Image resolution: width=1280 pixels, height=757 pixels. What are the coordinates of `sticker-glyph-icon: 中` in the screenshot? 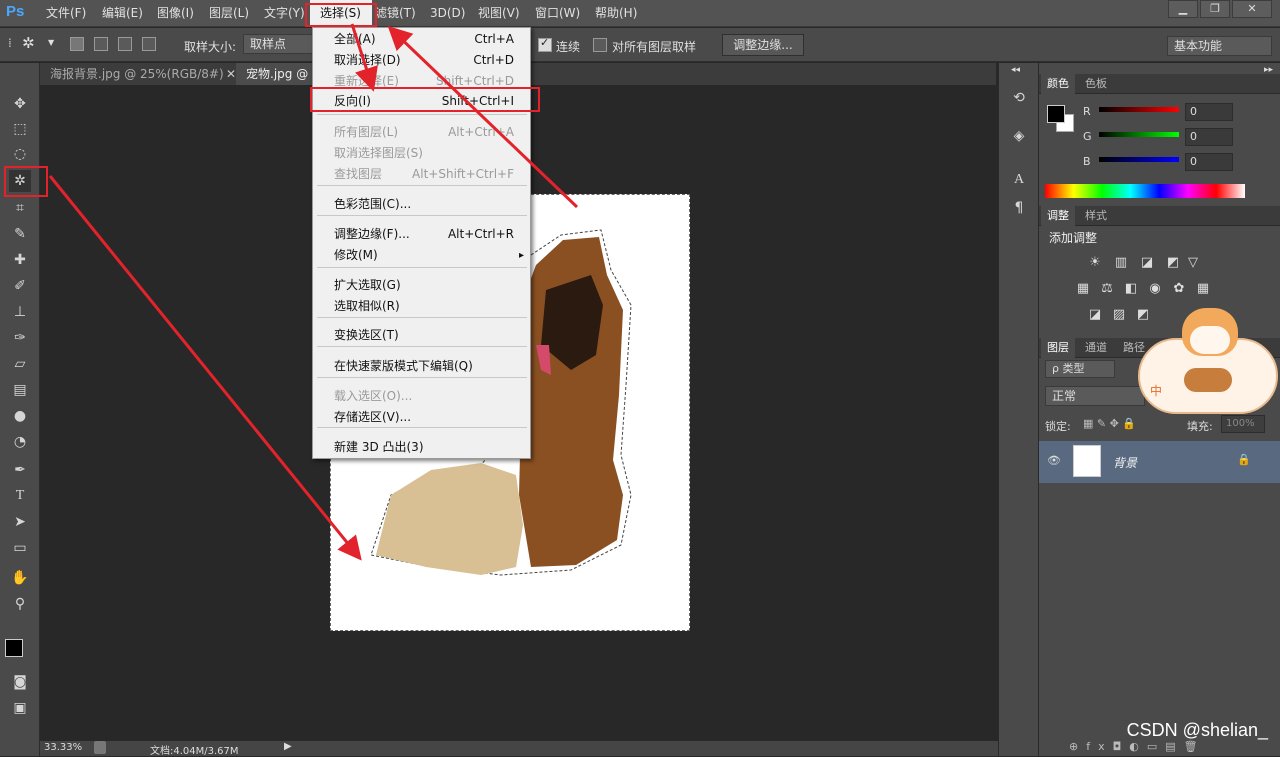 It's located at (1156, 391).